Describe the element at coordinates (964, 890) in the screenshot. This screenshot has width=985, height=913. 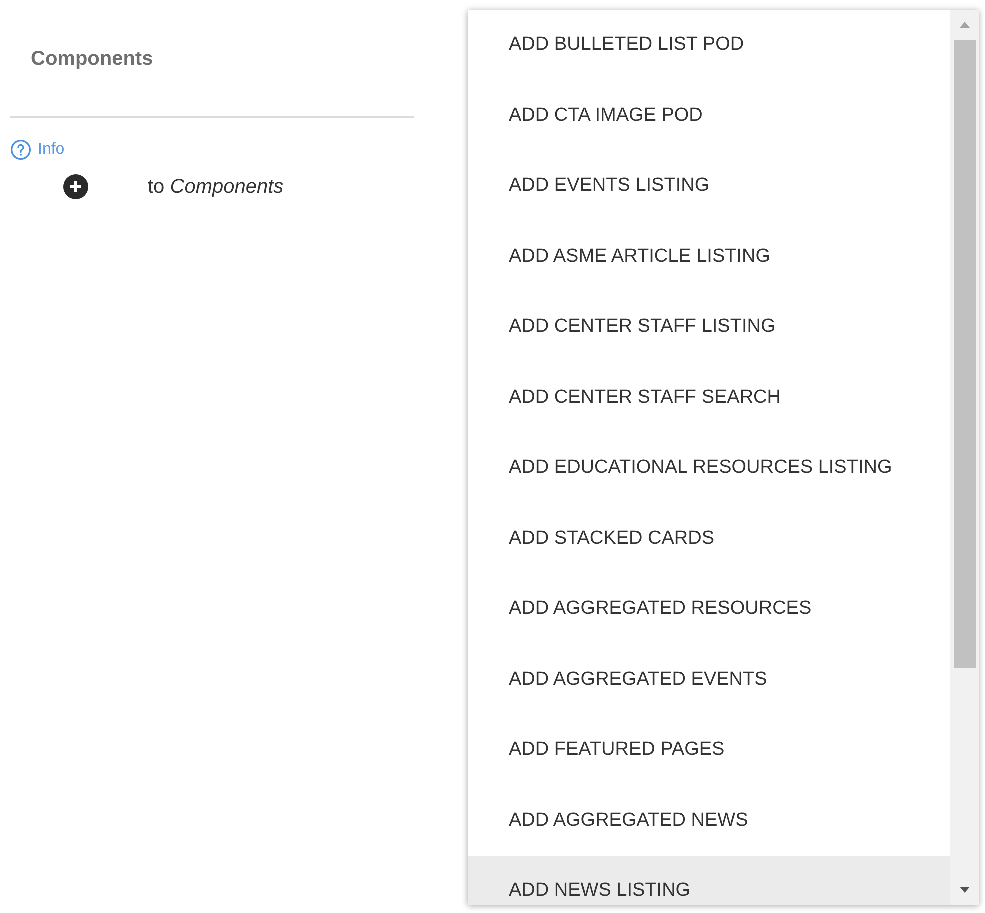
I see `scroll-down-icon` at that location.